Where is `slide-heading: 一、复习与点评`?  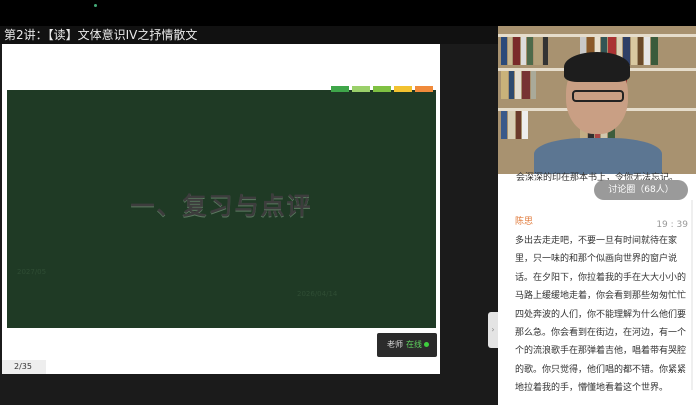
slide-heading: 一、复习与点评 is located at coordinates (221, 206).